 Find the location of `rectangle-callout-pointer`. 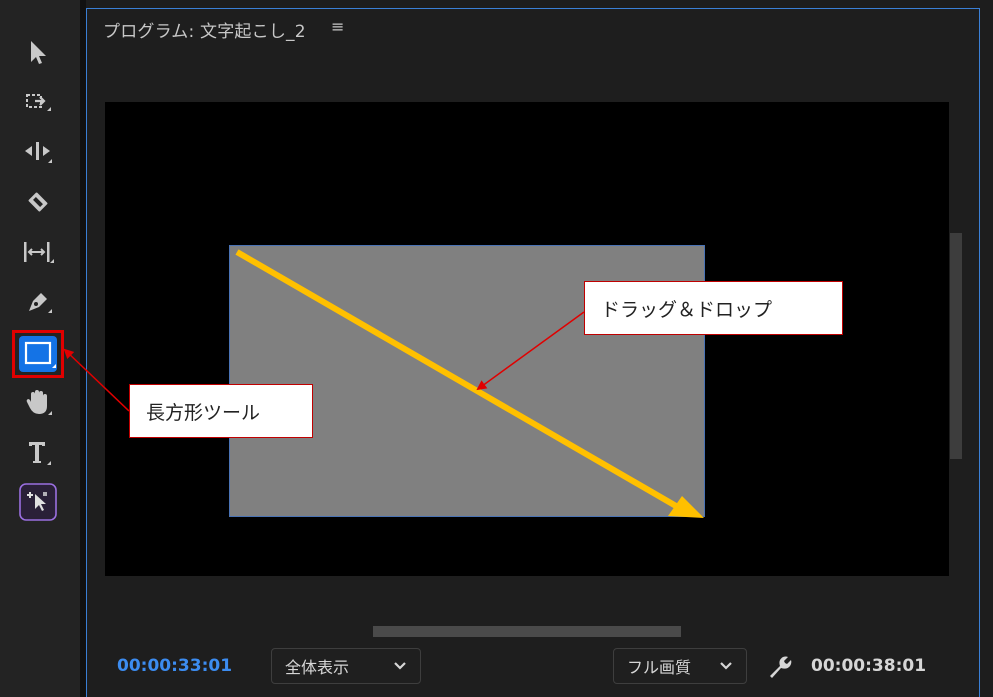

rectangle-callout-pointer is located at coordinates (96, 380).